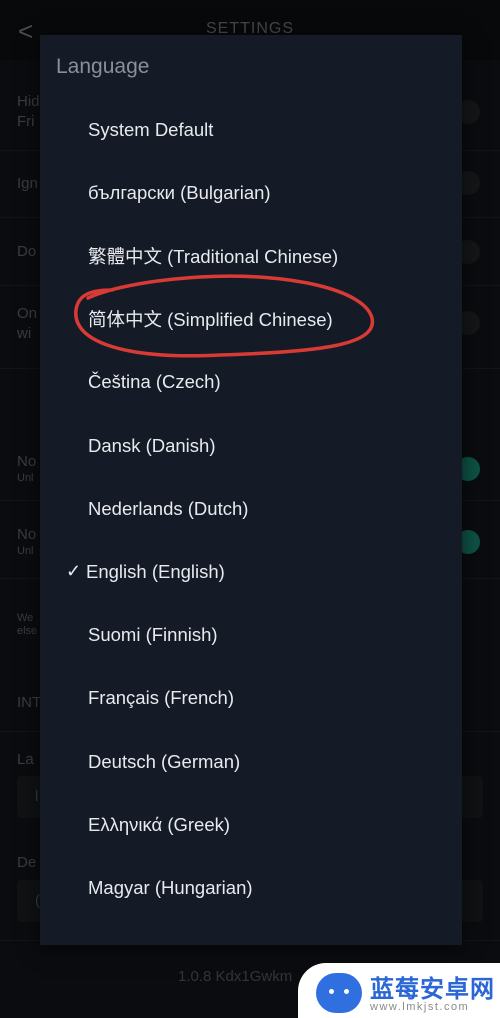 This screenshot has width=500, height=1018. I want to click on language-option-label: Nederlands (Dutch), so click(168, 508).